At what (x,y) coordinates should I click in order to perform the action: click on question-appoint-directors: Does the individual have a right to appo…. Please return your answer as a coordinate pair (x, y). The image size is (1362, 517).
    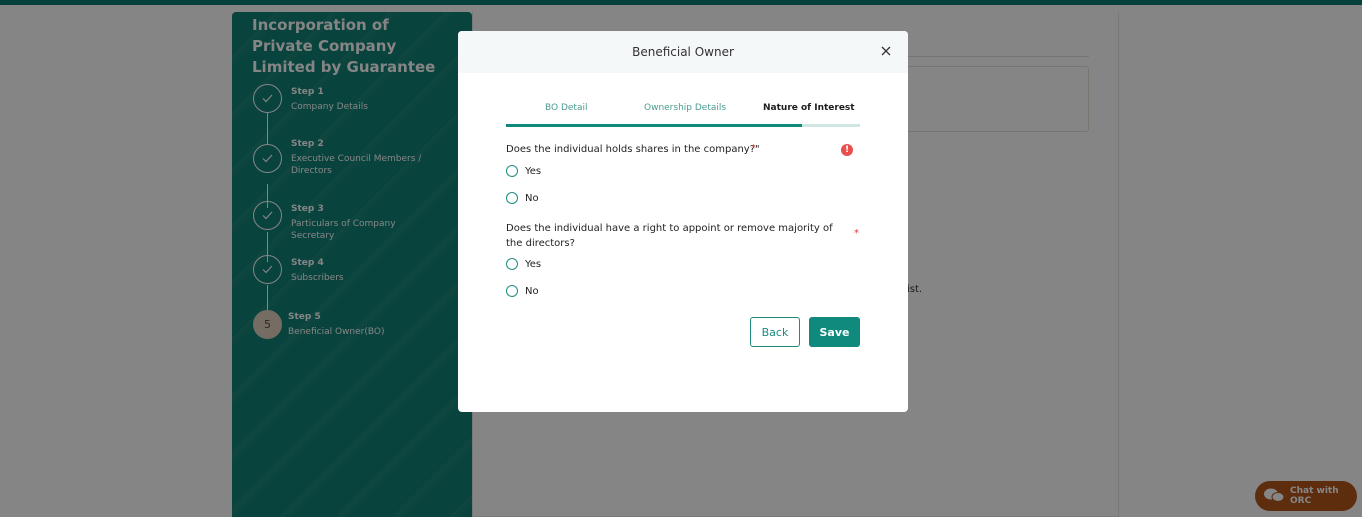
    Looking at the image, I should click on (669, 236).